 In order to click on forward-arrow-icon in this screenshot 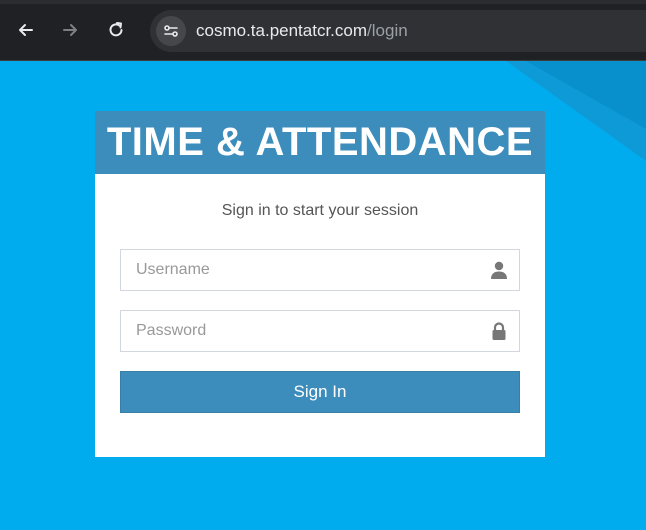, I will do `click(70, 30)`.